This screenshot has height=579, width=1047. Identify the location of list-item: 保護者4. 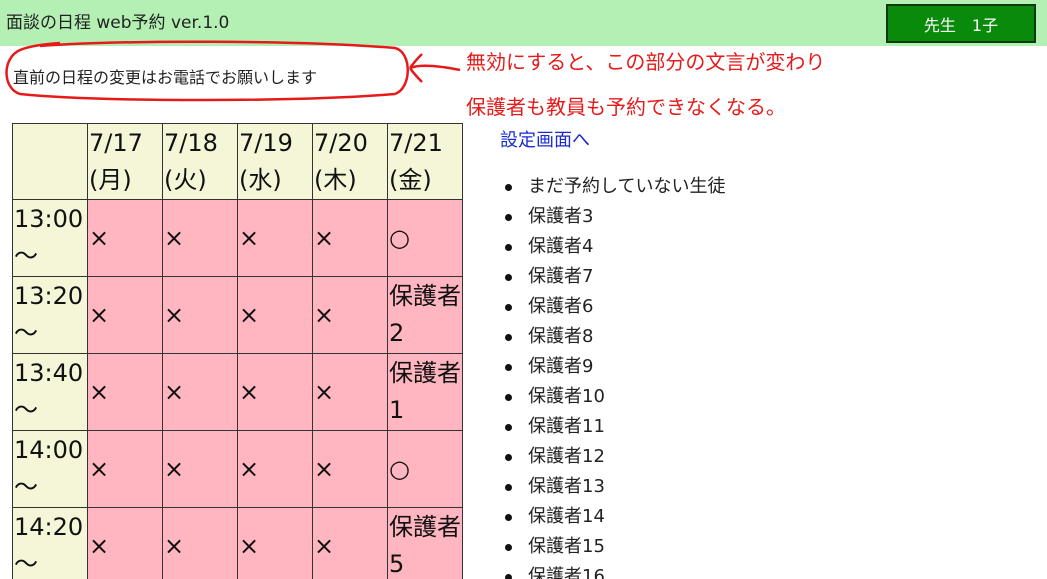
(655, 250).